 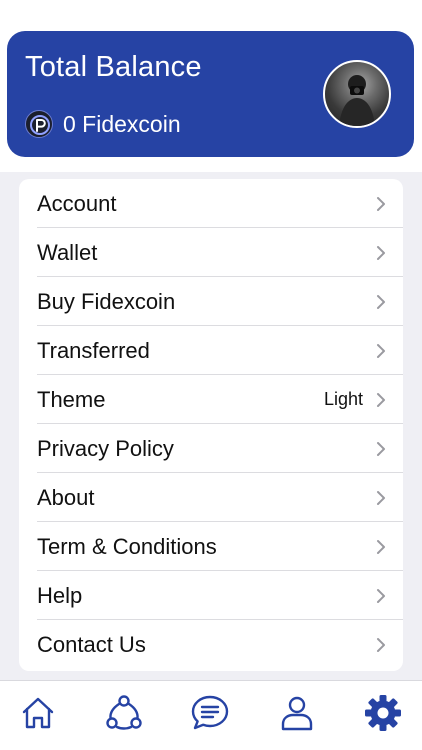 I want to click on profile-icon, so click(x=297, y=713).